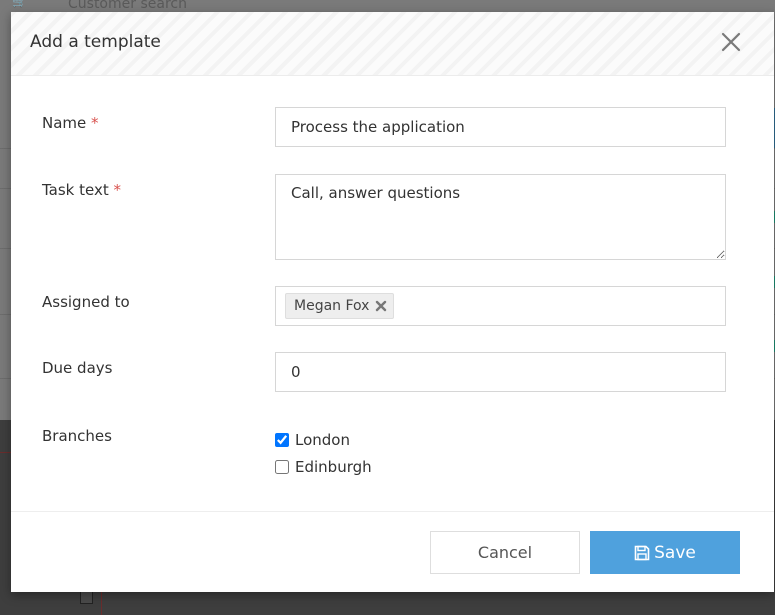 The height and width of the screenshot is (615, 775). I want to click on task-text-label: Task text *, so click(81, 190).